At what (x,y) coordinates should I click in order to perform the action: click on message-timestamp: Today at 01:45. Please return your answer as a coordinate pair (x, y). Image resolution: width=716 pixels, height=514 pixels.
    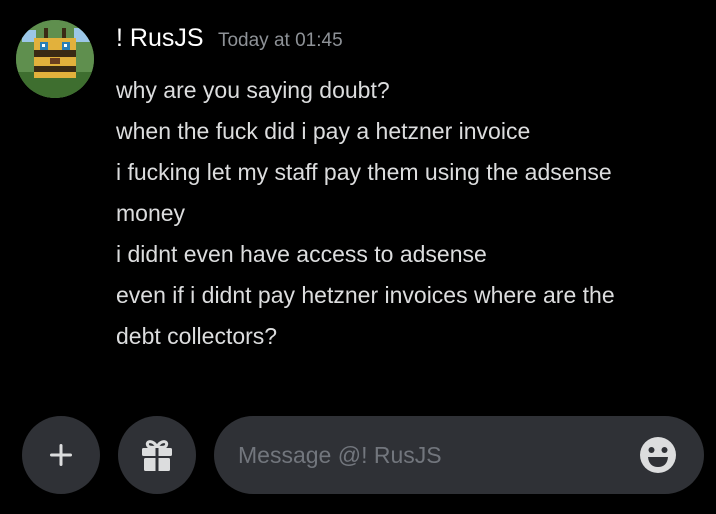
    Looking at the image, I should click on (280, 40).